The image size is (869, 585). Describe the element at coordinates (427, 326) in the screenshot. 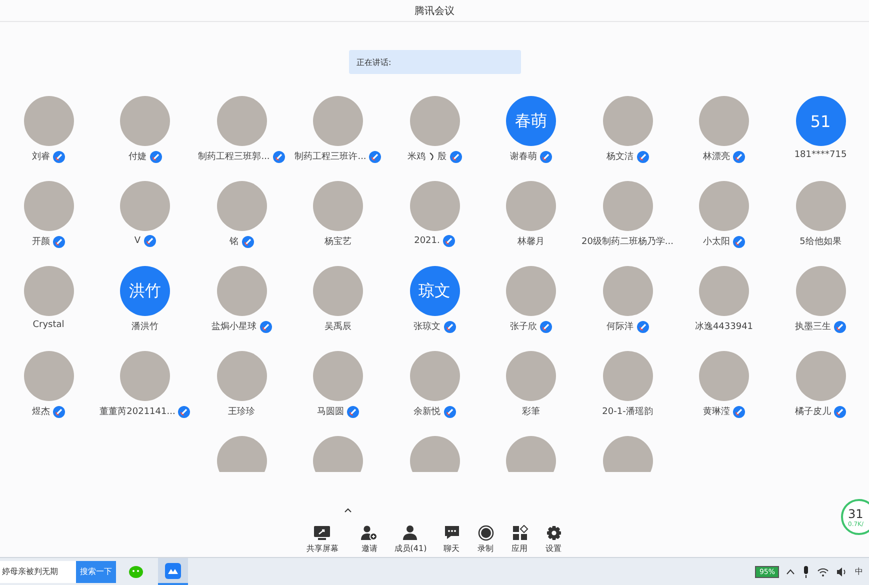

I see `participant-name: 张琼文` at that location.